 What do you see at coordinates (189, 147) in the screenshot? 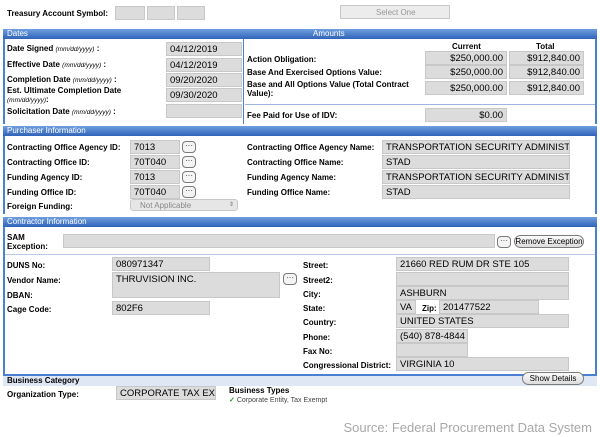
I see `contracting-agency-id-lookup-button: ···` at bounding box center [189, 147].